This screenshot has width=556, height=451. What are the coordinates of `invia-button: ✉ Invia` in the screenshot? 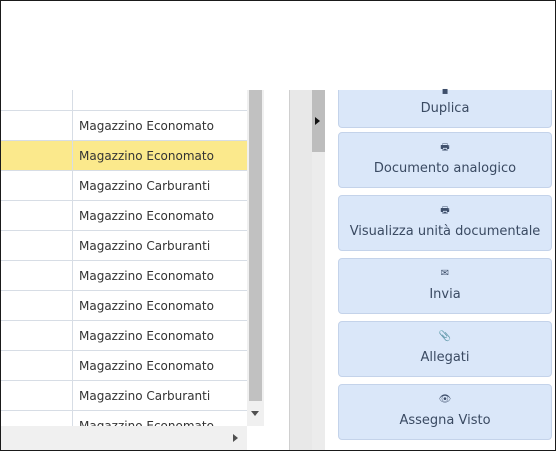 It's located at (445, 286).